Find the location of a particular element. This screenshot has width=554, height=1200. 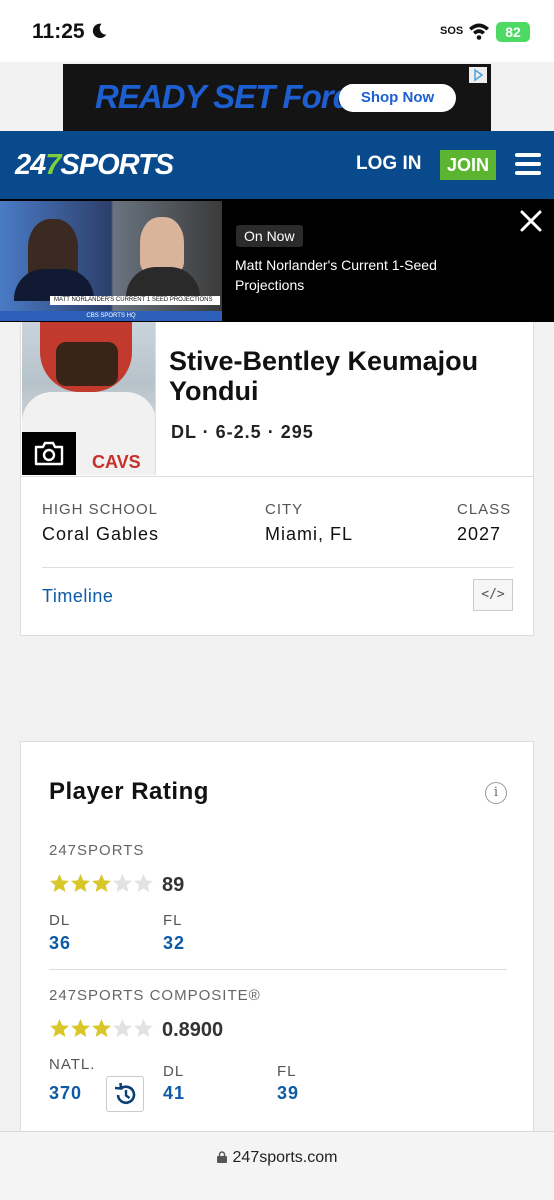

embed-code-button: </> is located at coordinates (493, 595).